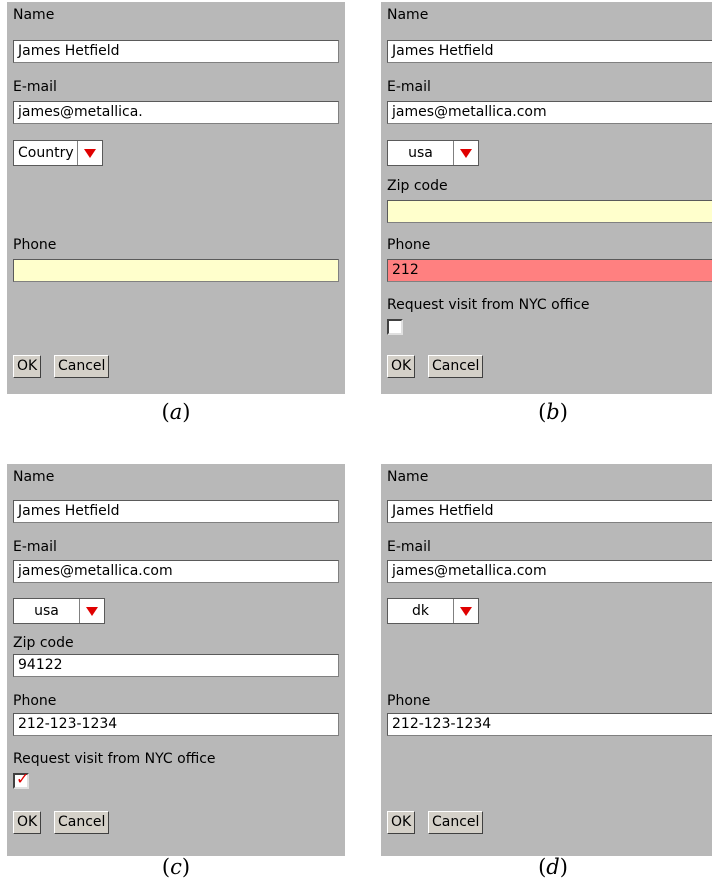 Image resolution: width=712 pixels, height=883 pixels. Describe the element at coordinates (420, 611) in the screenshot. I see `country-select-value: dk` at that location.